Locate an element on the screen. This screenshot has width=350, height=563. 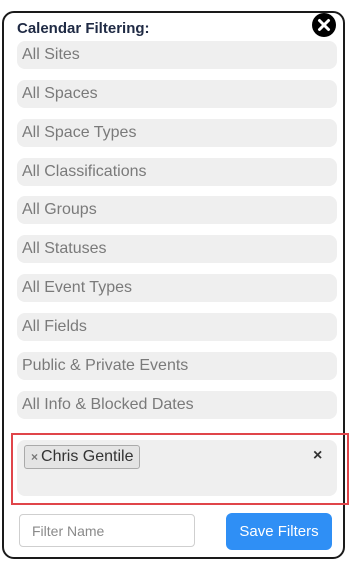
filter-name-input is located at coordinates (107, 530).